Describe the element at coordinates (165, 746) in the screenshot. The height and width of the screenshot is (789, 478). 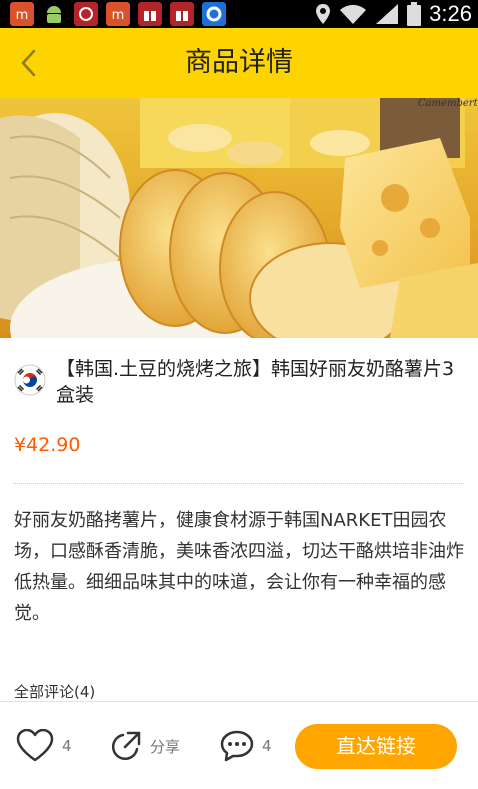
I see `share-label: 分享` at that location.